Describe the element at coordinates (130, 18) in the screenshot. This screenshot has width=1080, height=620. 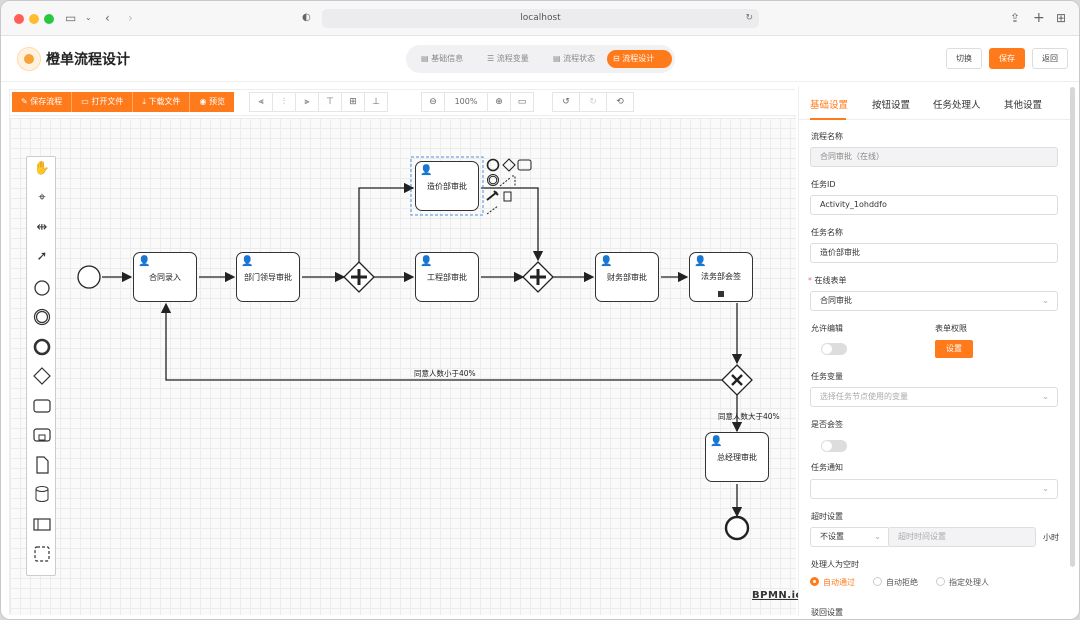
I see `forward-arrow-icon: ›` at that location.